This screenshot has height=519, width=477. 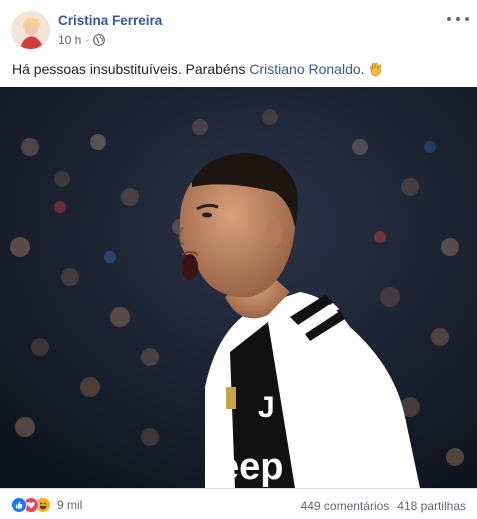 I want to click on post-footer: 9 mil 449 comentários 418 partilhas, so click(x=238, y=503).